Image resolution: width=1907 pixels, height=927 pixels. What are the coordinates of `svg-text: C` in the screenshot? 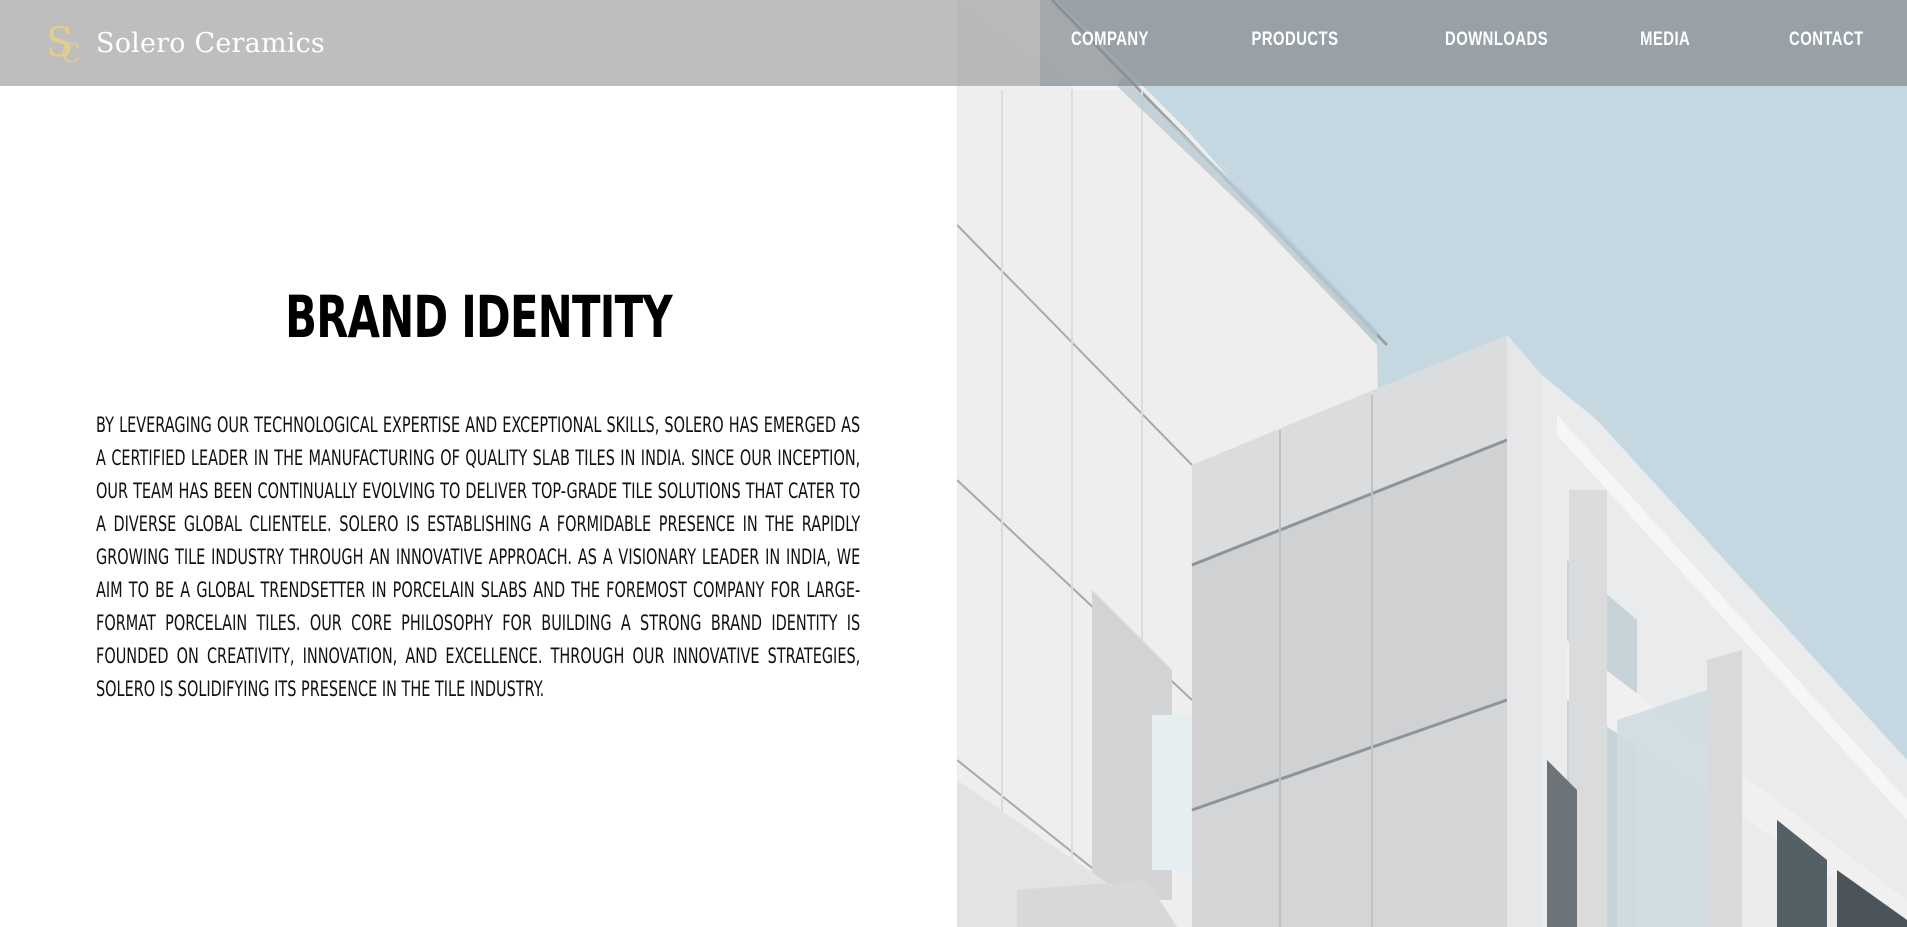 It's located at (71, 52).